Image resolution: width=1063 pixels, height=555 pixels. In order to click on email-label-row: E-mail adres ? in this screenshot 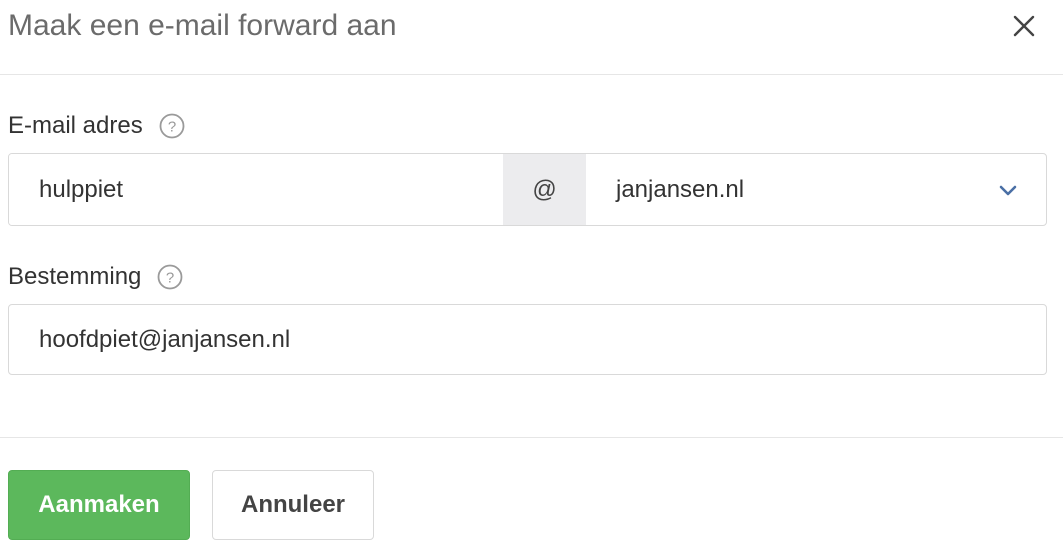, I will do `click(96, 126)`.